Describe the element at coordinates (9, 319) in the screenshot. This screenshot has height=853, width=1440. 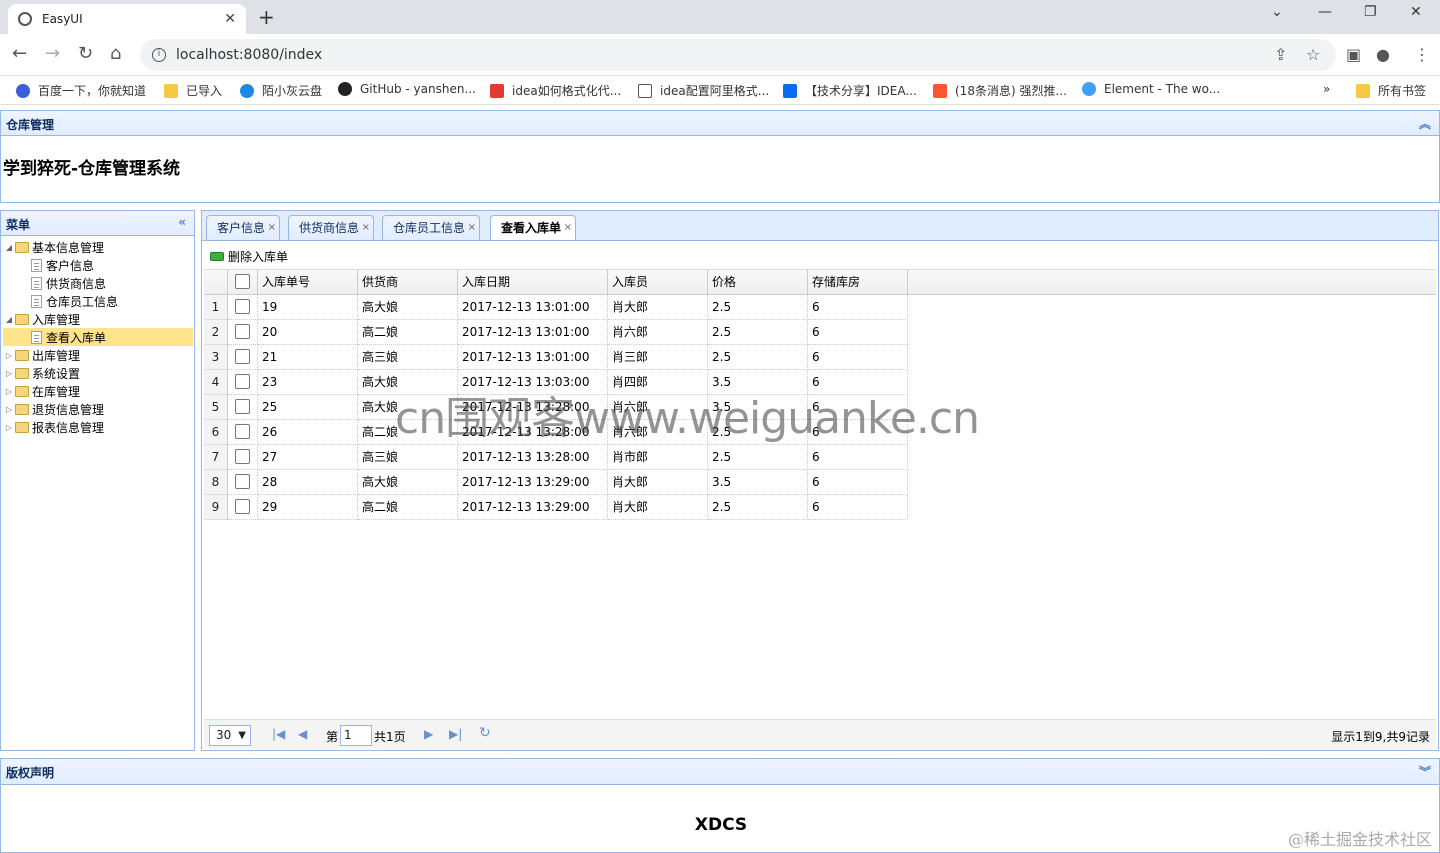
I see `expanded-arrow-icon: ◢` at that location.